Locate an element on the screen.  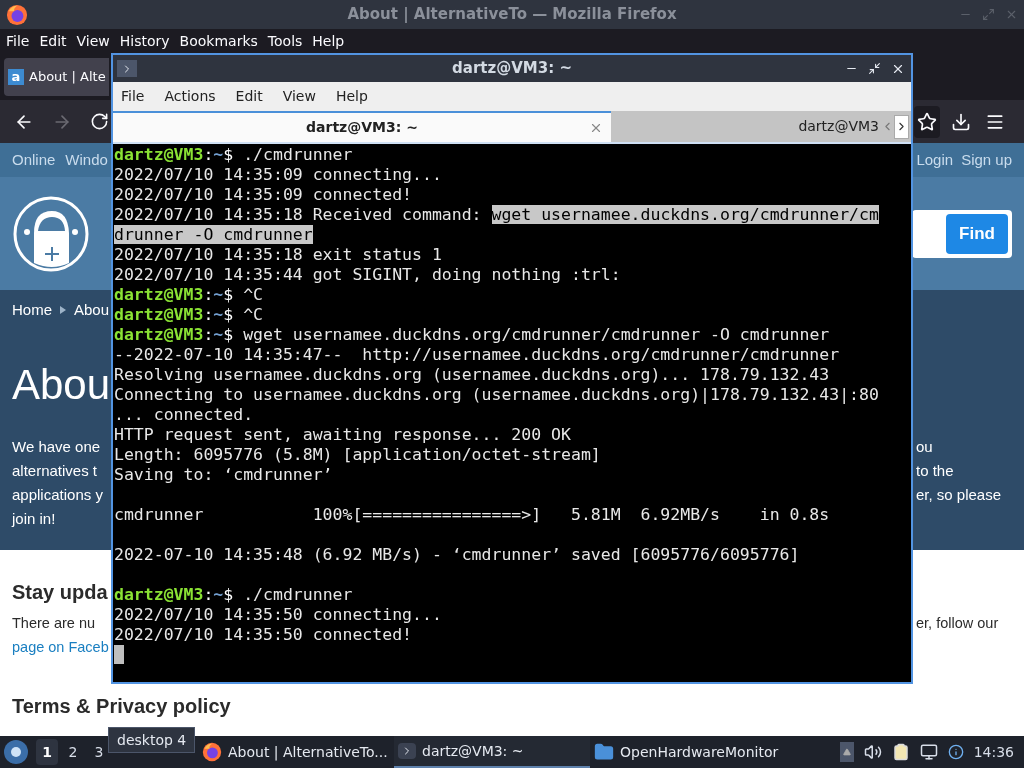
page-heading: Abou is located at coordinates (61, 385).